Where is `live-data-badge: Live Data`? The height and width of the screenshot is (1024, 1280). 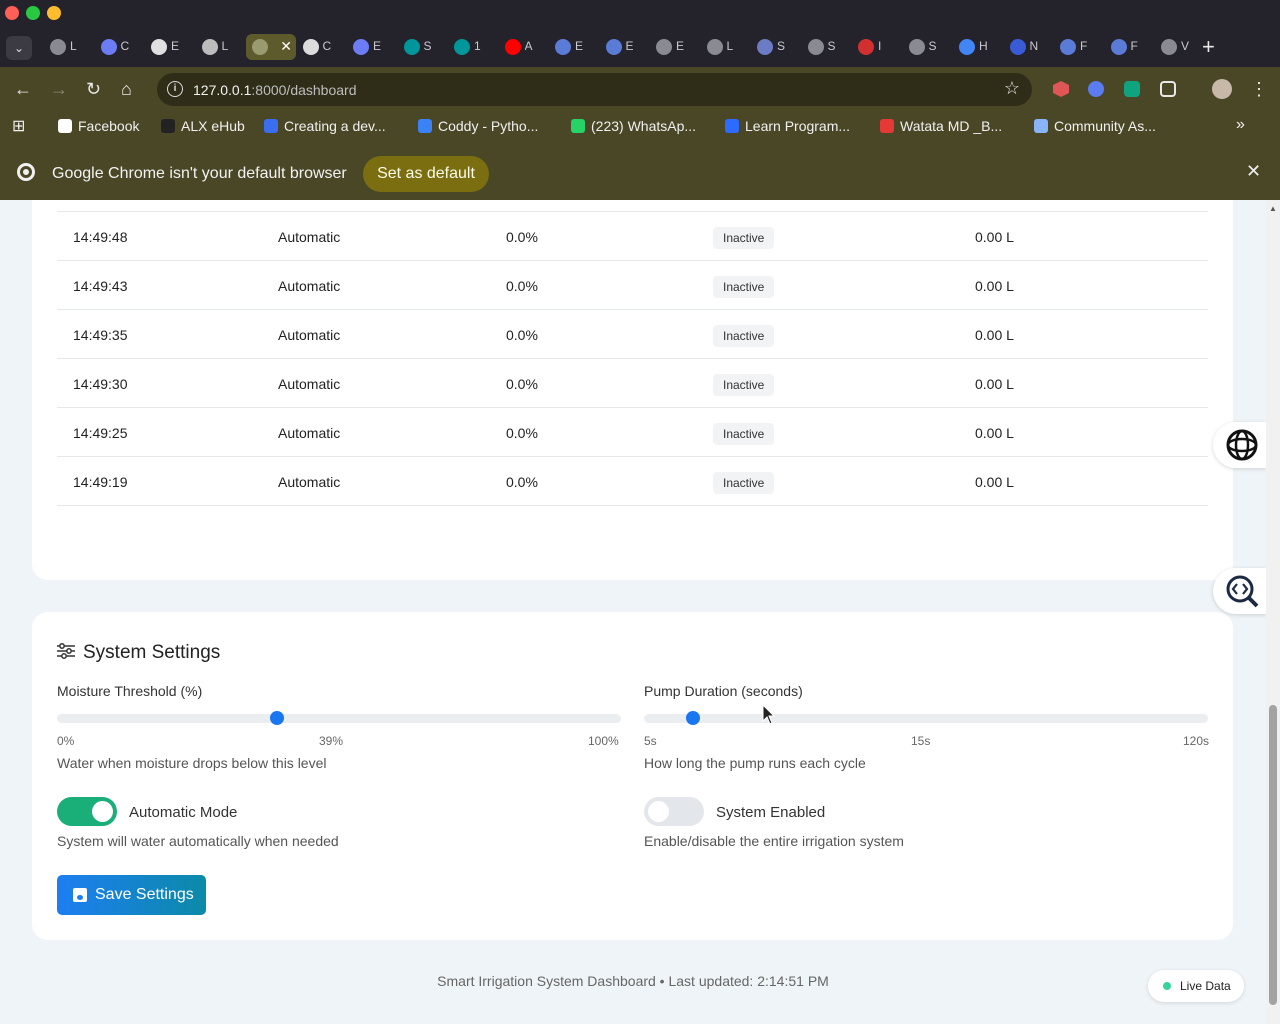 live-data-badge: Live Data is located at coordinates (1196, 986).